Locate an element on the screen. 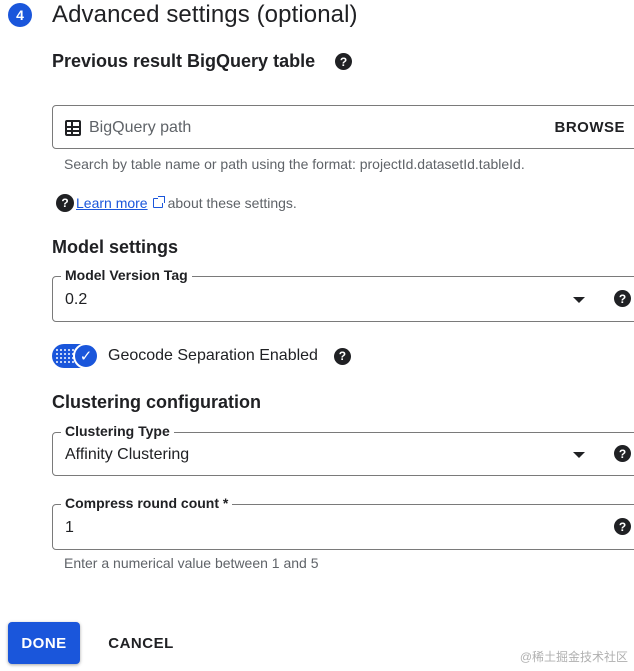 The image size is (634, 671). compress-round-count-field: Compress round count * 1 ? is located at coordinates (343, 522).